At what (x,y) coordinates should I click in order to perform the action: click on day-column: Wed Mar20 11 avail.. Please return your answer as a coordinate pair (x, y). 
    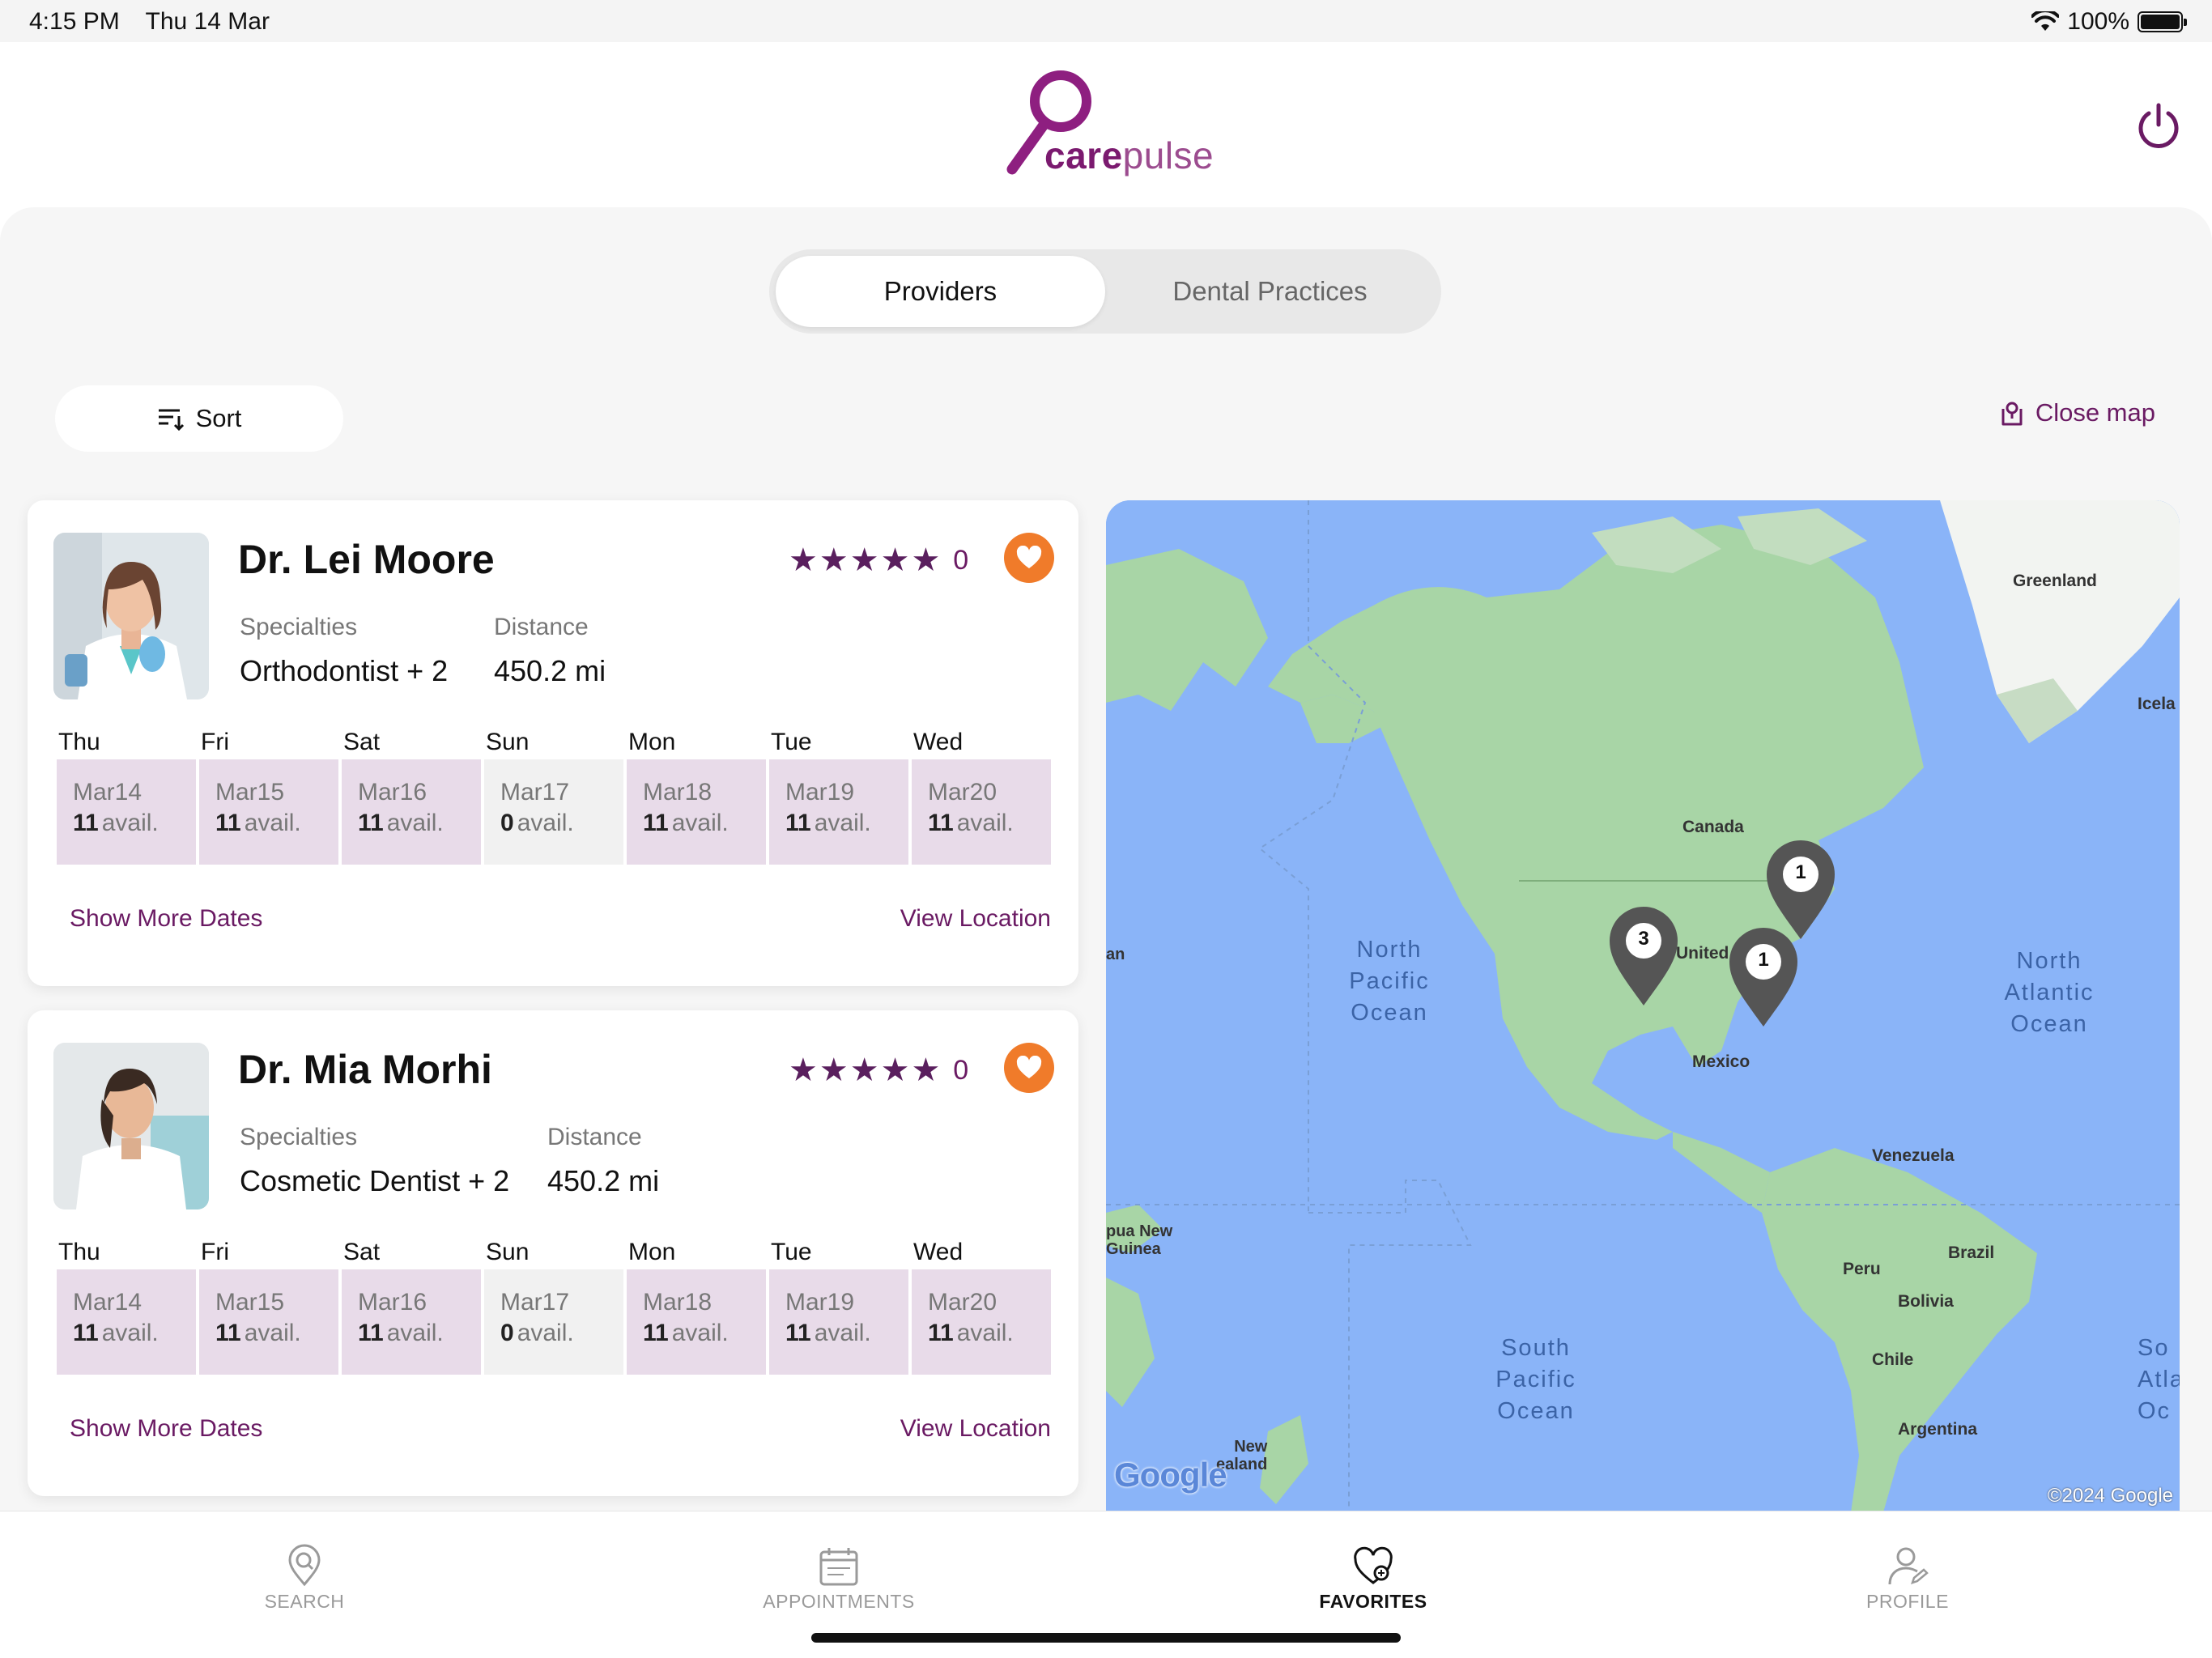
    Looking at the image, I should click on (982, 1307).